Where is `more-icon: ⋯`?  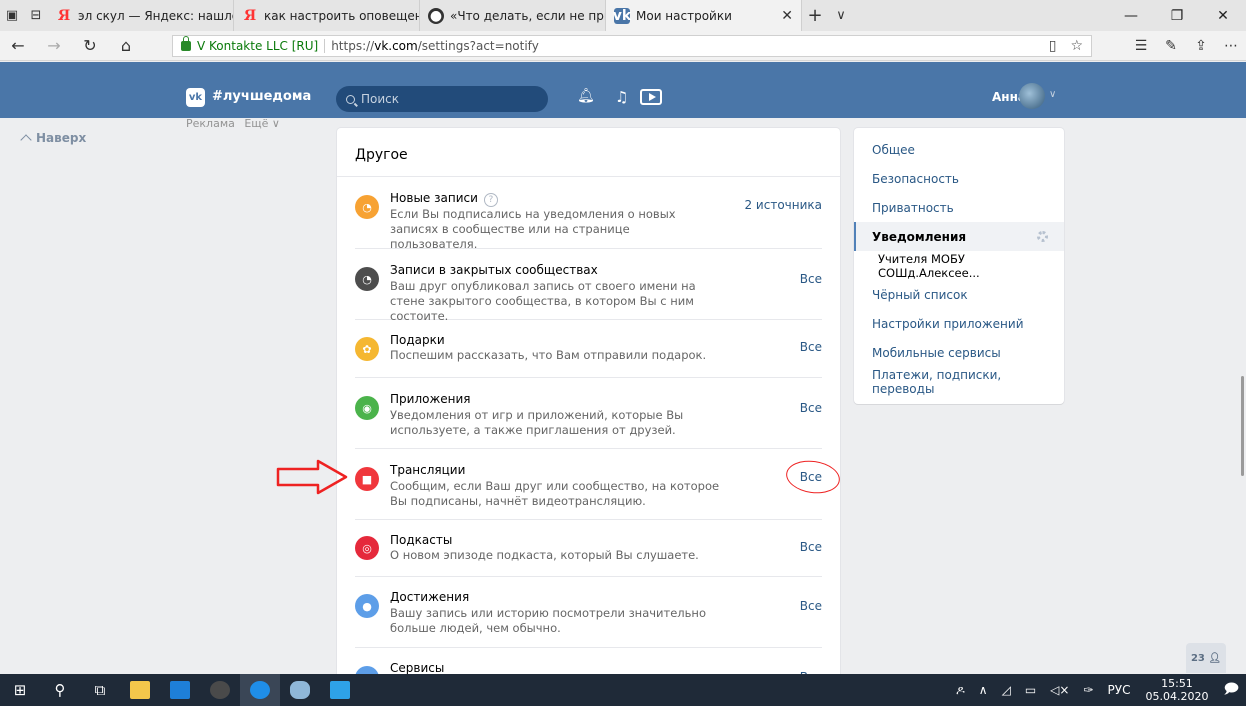
more-icon: ⋯ is located at coordinates (1231, 46).